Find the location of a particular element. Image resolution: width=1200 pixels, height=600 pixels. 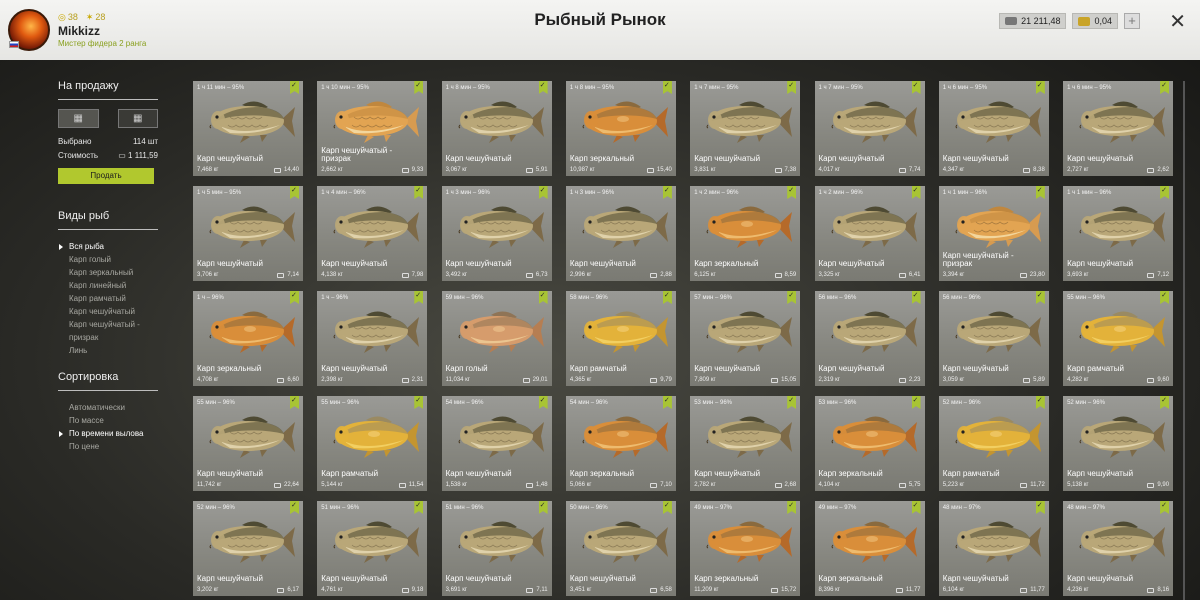

species-filter-item: Карп рамчатый is located at coordinates (108, 298).